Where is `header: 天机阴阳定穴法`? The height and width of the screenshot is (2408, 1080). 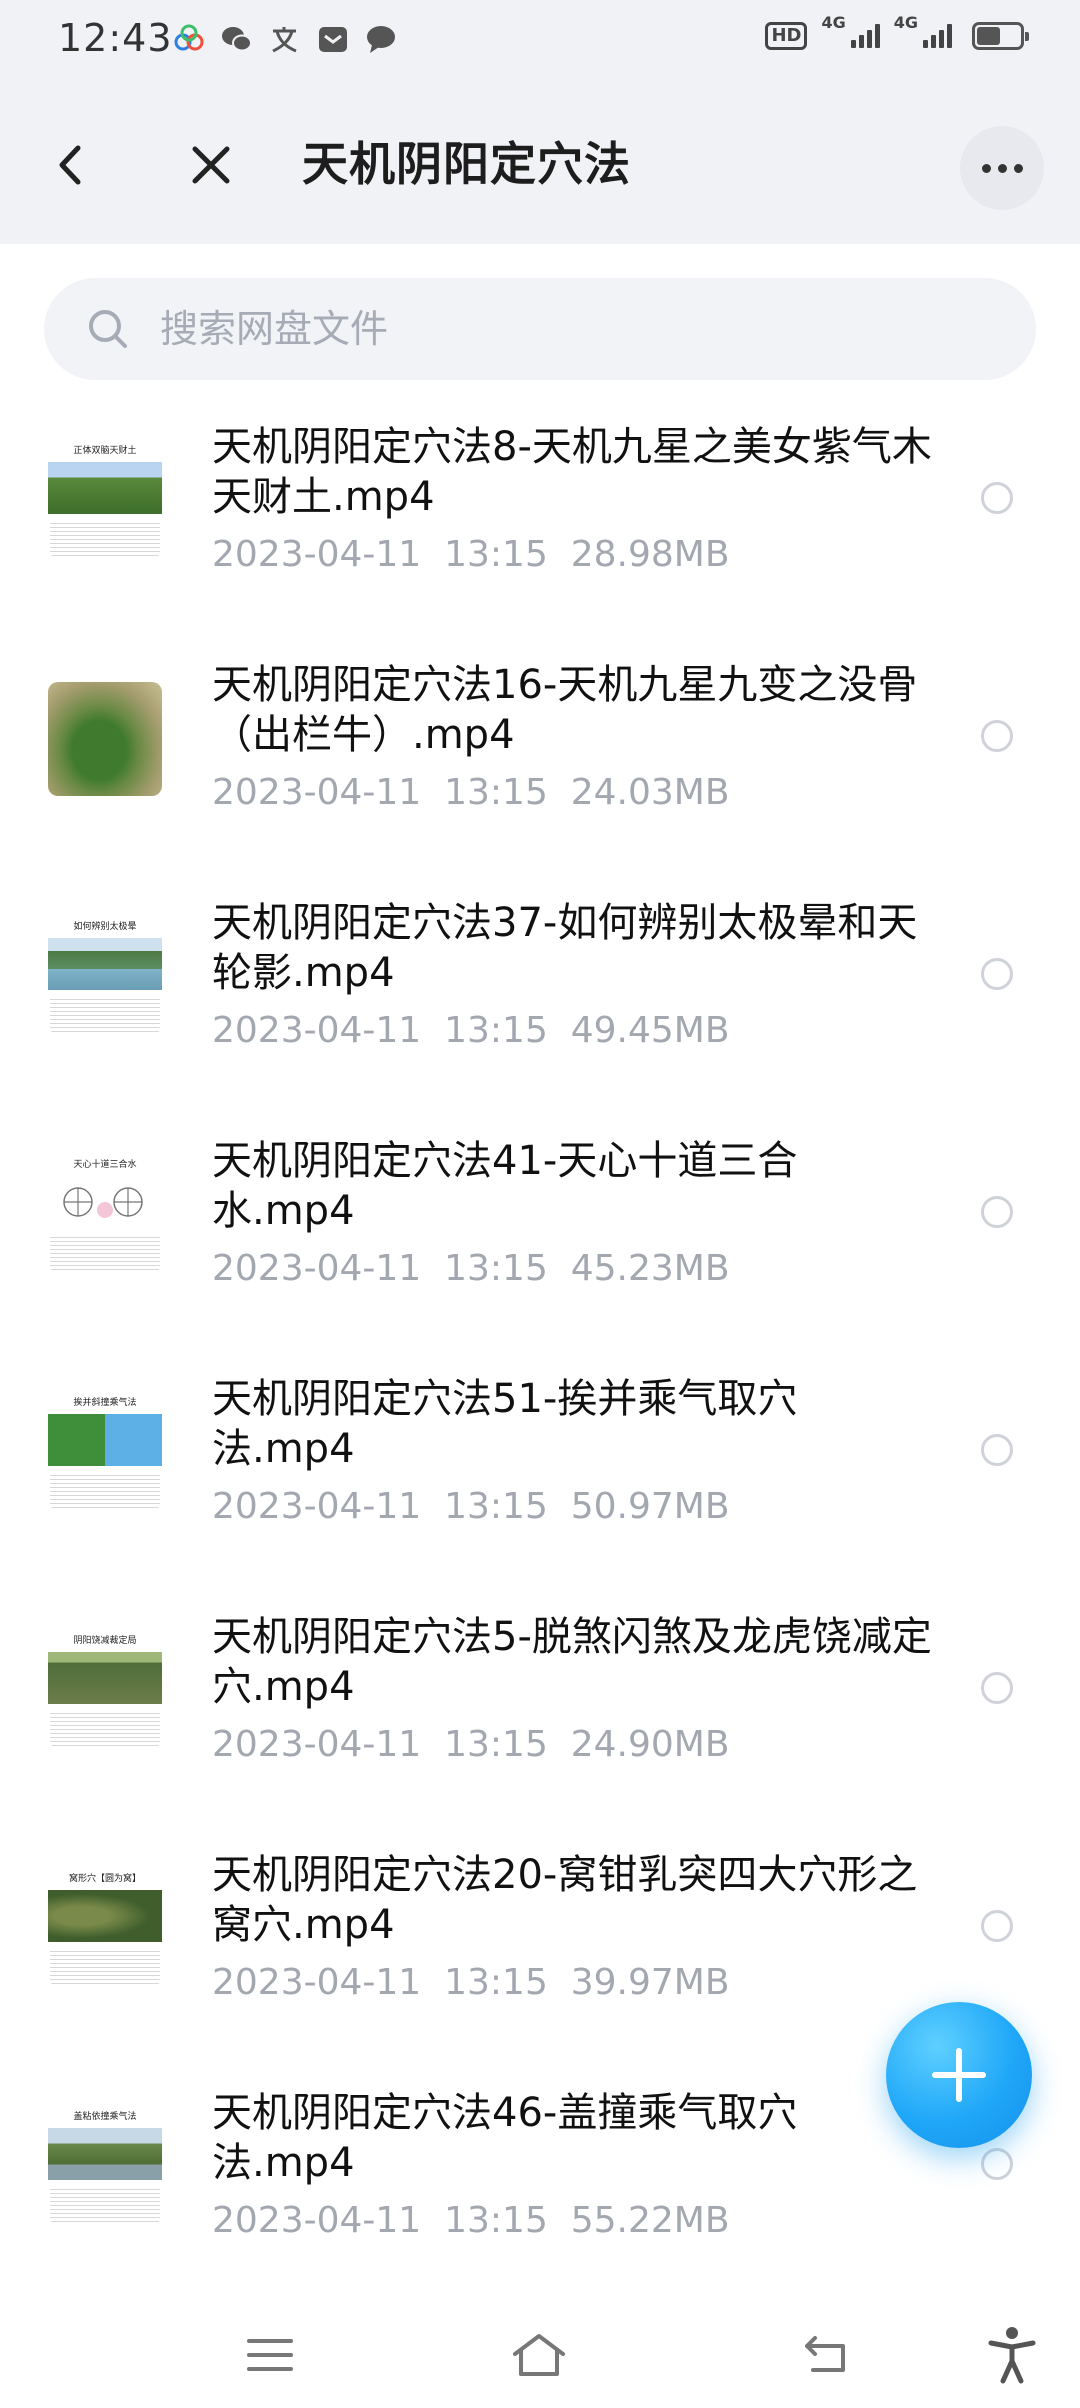 header: 天机阴阳定穴法 is located at coordinates (540, 164).